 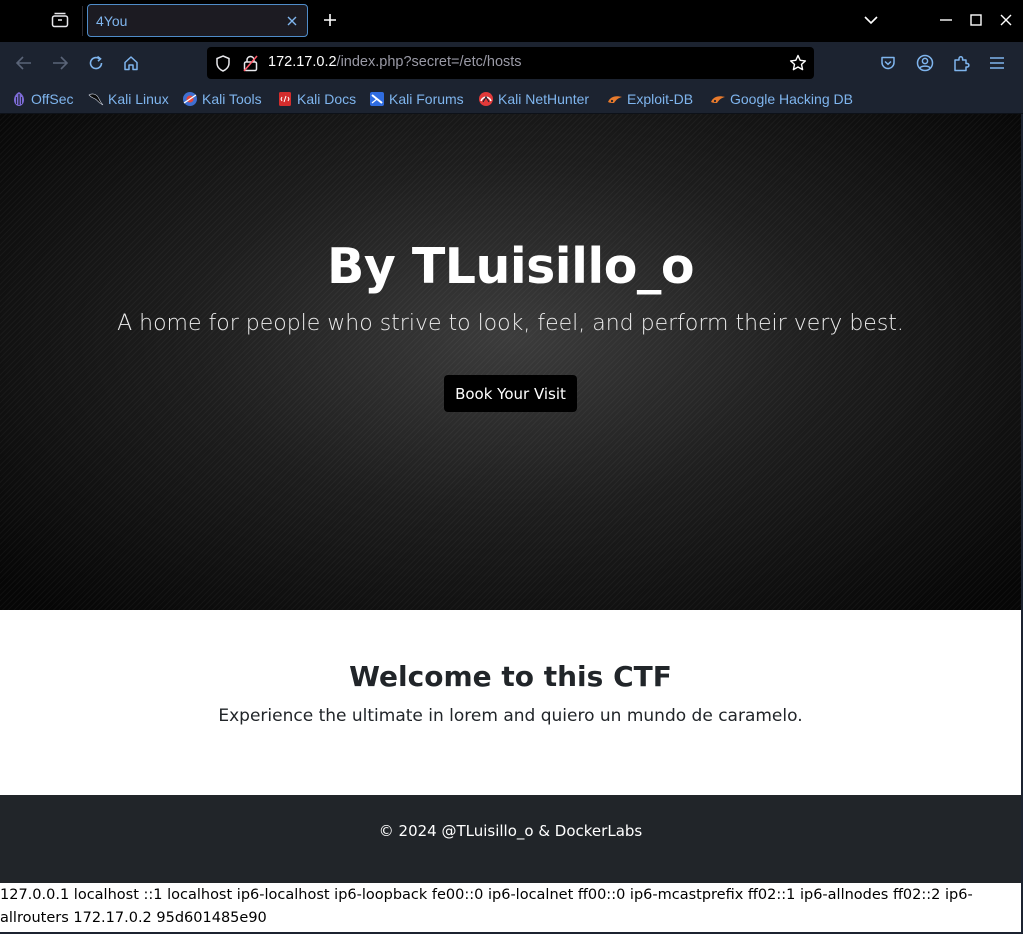 I want to click on tracking-protection-shield-icon, so click(x=223, y=65).